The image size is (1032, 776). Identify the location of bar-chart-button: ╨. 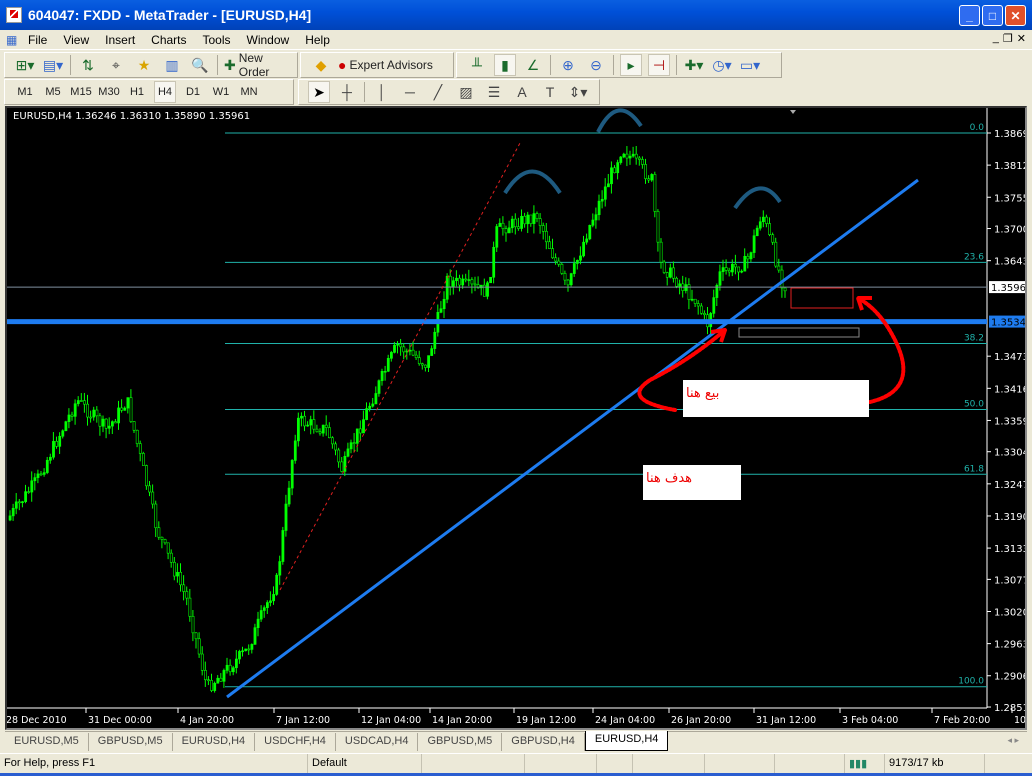
(477, 65).